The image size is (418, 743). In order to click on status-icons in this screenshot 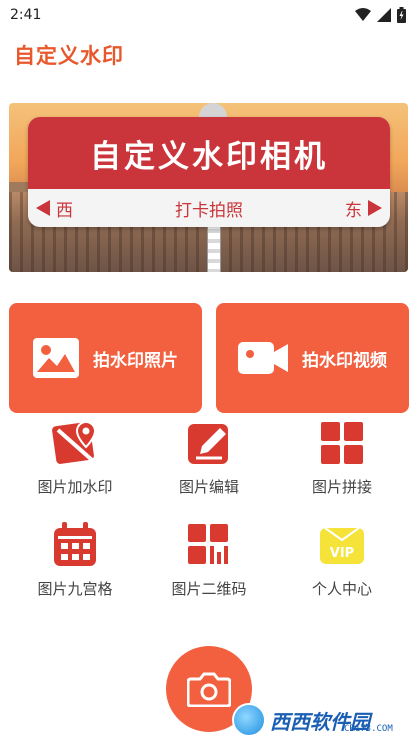, I will do `click(380, 15)`.